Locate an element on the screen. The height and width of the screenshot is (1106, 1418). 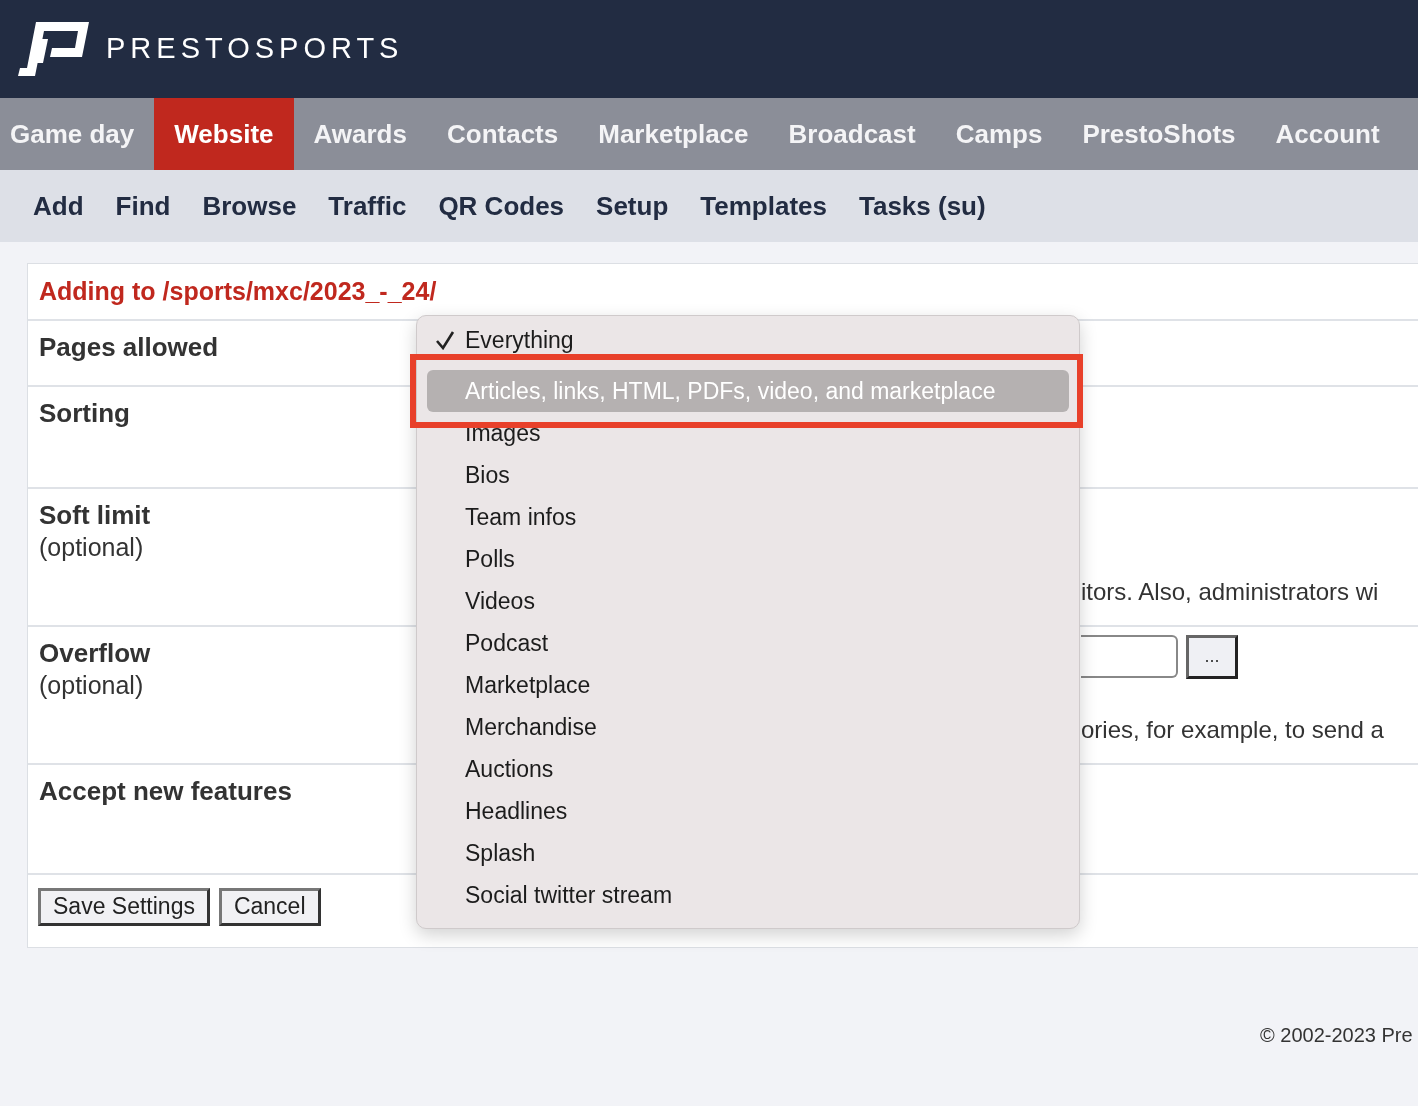
menu-item: Splash is located at coordinates (748, 853).